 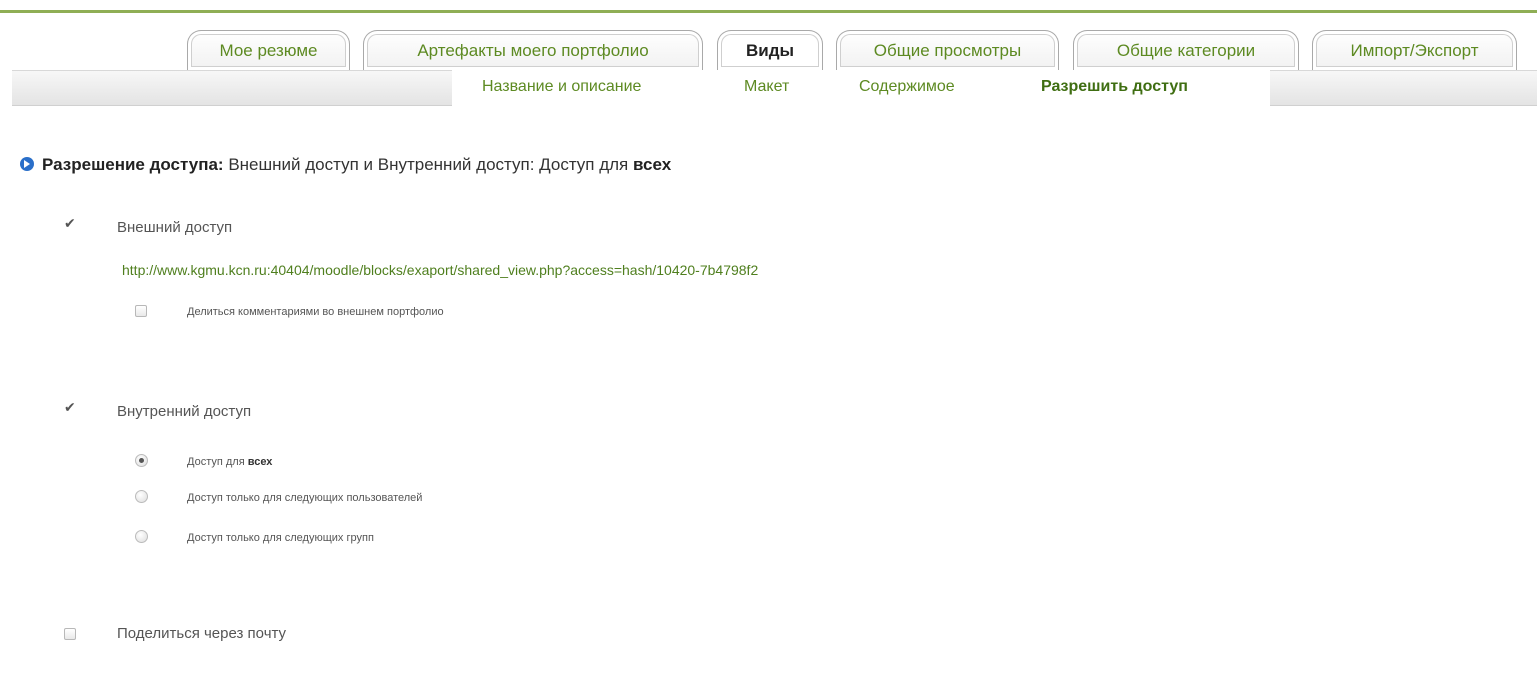 I want to click on radio-access-all-label: Доступ для всех, so click(x=229, y=462).